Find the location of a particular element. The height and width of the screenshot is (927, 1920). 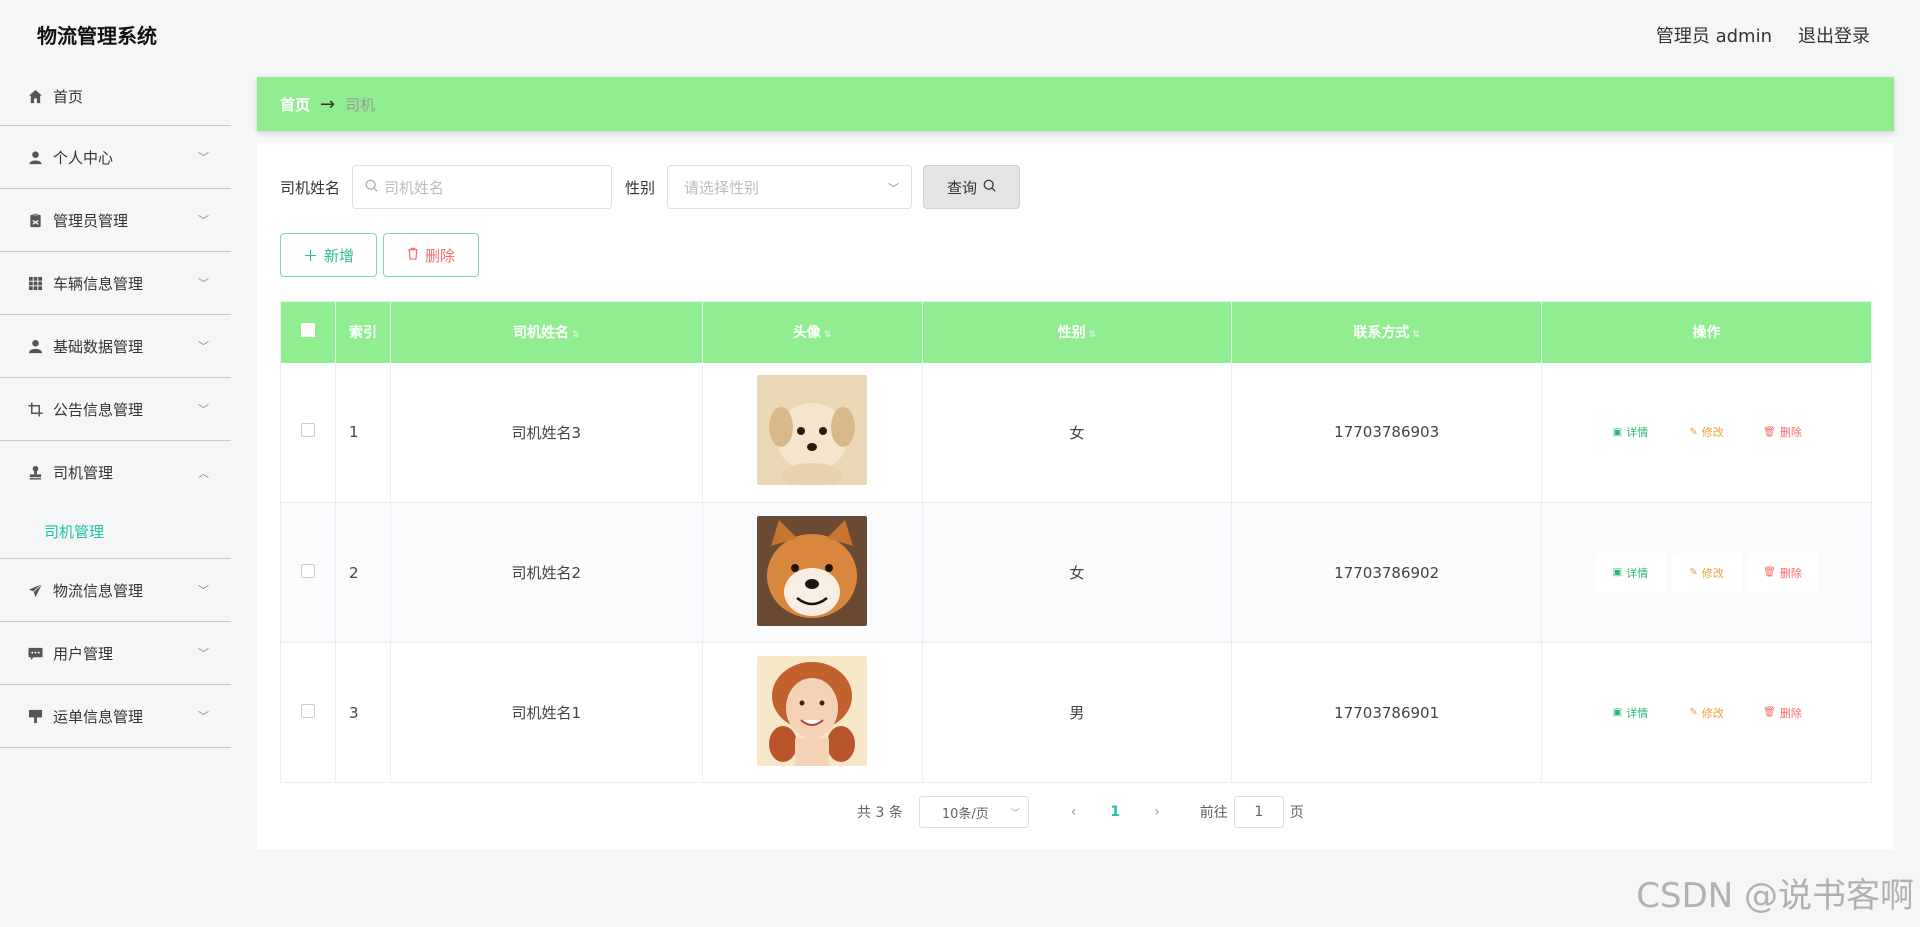

sidebar-item-admin: 管理员管理 ﹀ is located at coordinates (115, 220).